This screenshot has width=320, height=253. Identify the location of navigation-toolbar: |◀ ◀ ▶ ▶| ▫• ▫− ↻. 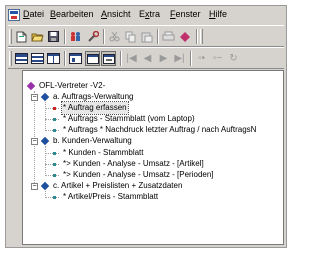
(146, 58).